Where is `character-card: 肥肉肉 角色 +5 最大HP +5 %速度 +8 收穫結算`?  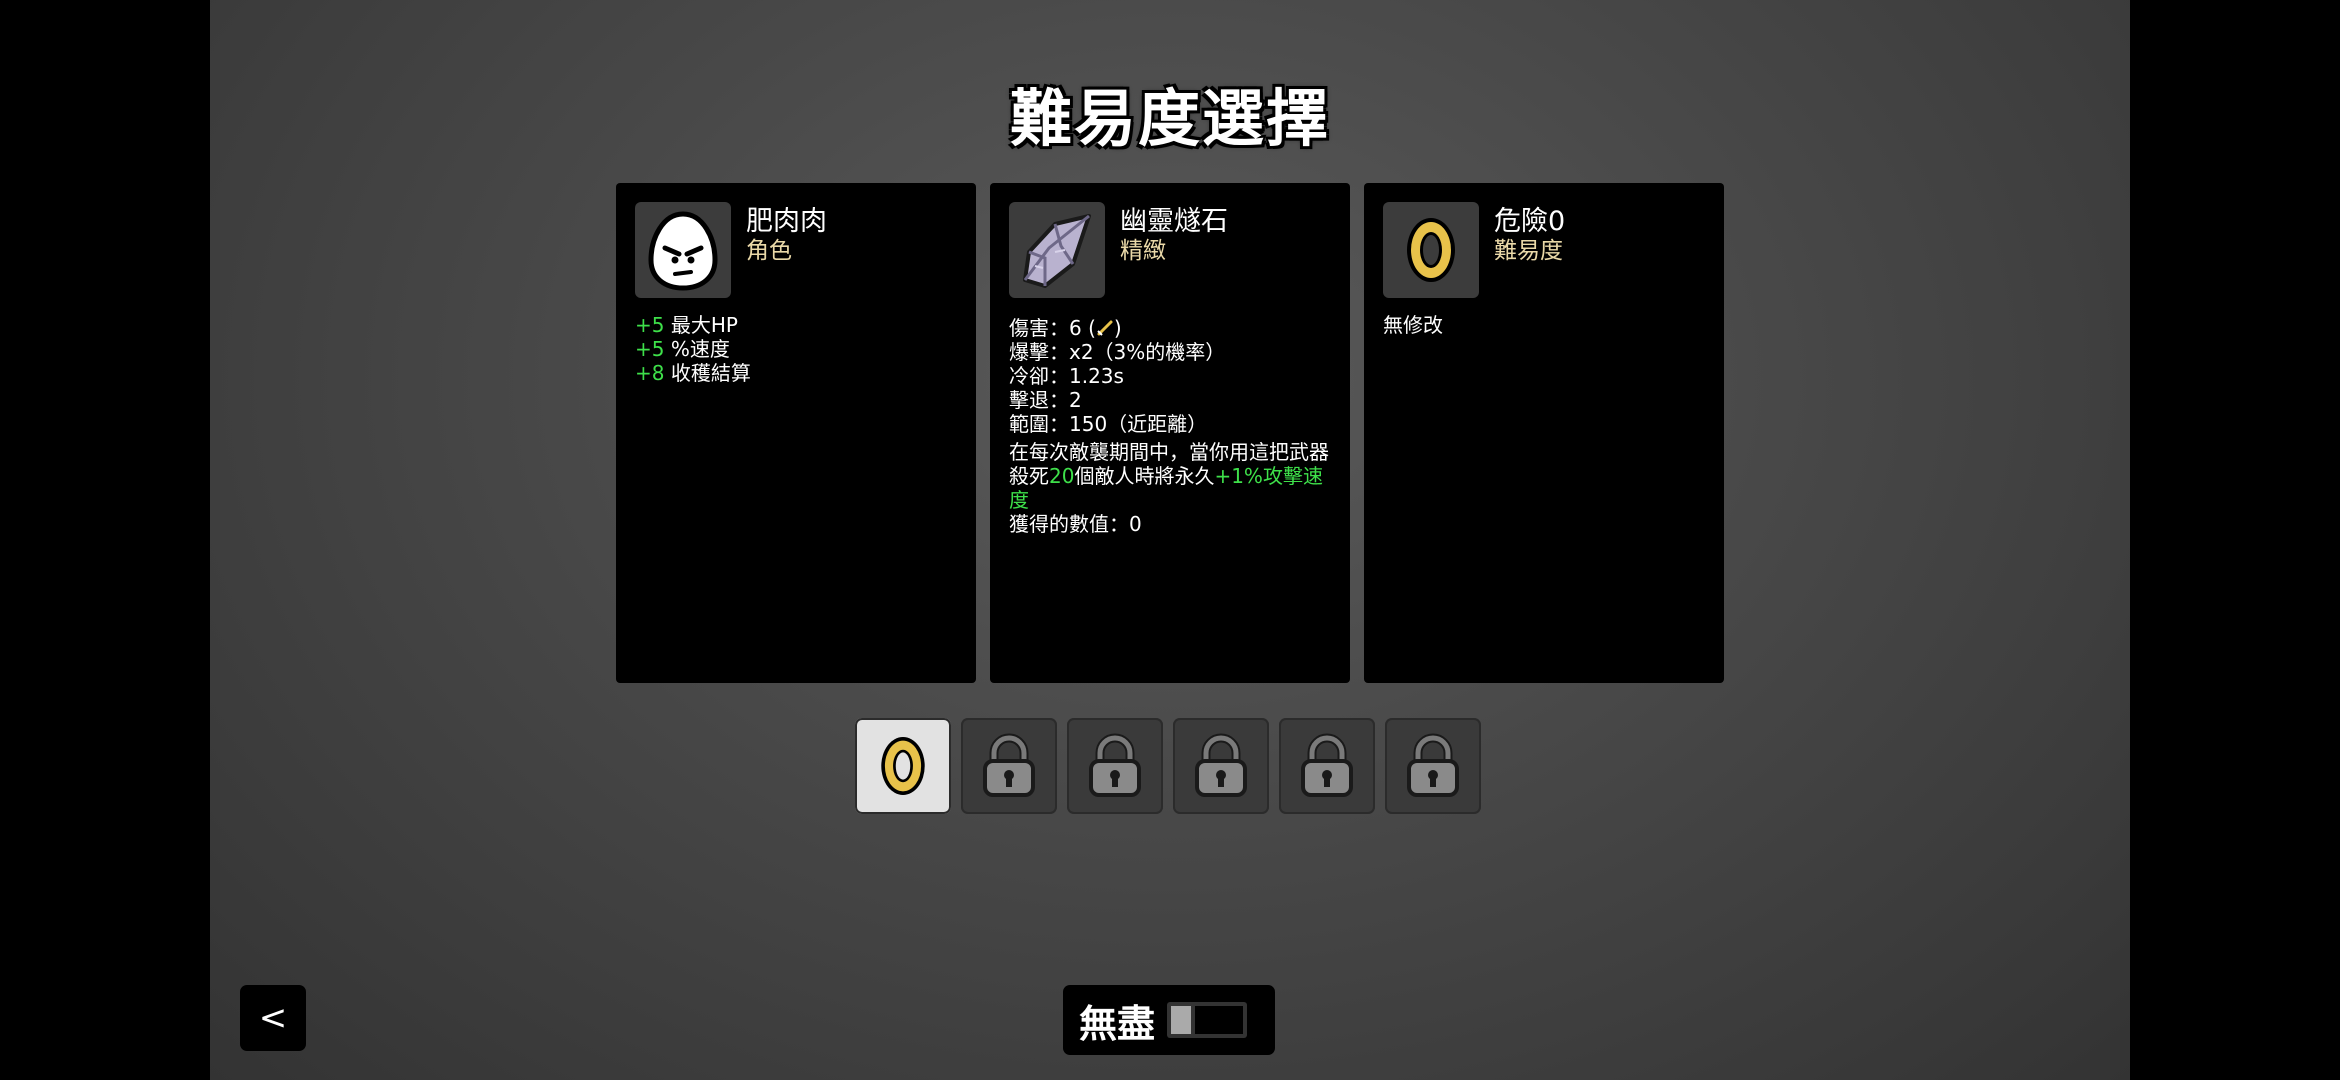
character-card: 肥肉肉 角色 +5 最大HP +5 %速度 +8 收穫結算 is located at coordinates (796, 433).